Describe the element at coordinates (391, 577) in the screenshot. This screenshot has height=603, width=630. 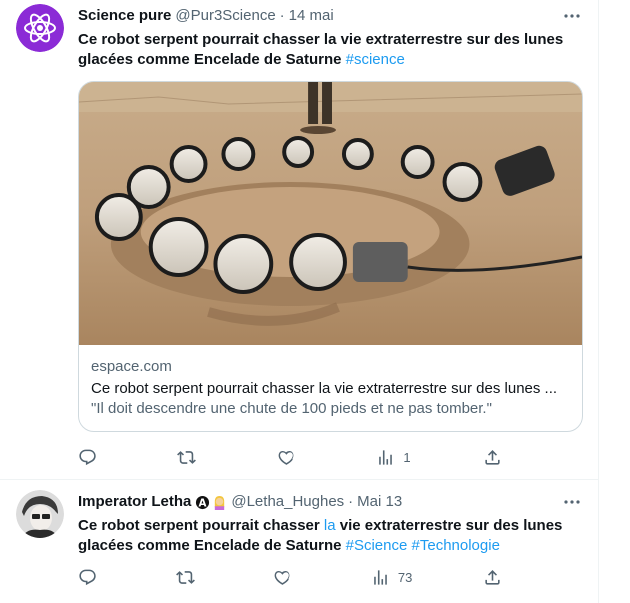
I see `views-button: 73` at that location.